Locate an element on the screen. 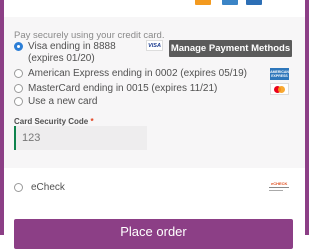 The width and height of the screenshot is (320, 249). visa-icon: VISA is located at coordinates (154, 45).